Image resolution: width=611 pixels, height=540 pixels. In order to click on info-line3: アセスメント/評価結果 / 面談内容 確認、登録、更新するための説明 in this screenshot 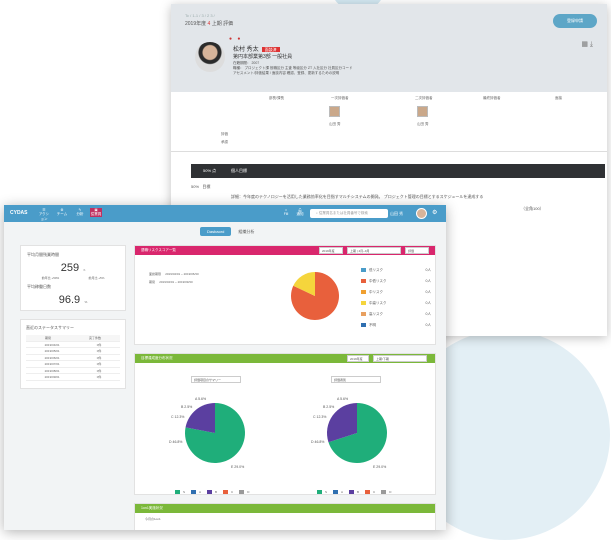, I will do `click(286, 73)`.